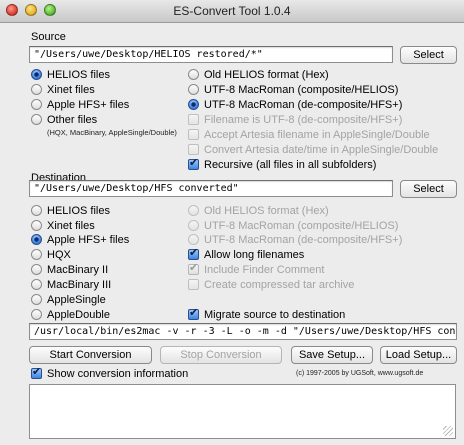 The height and width of the screenshot is (445, 464). I want to click on other-files-note: (HQX, MacBinary, AppleSingle/Double), so click(112, 132).